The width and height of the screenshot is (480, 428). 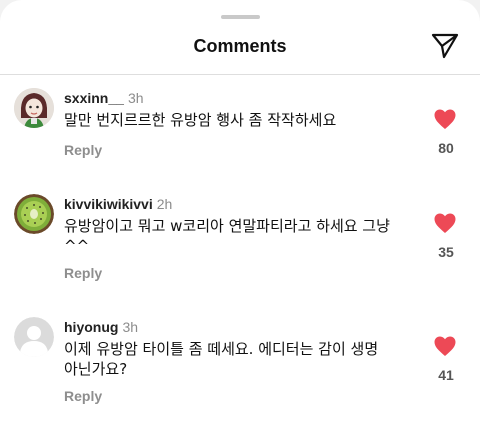 What do you see at coordinates (91, 327) in the screenshot?
I see `comment-username: hiyonug` at bounding box center [91, 327].